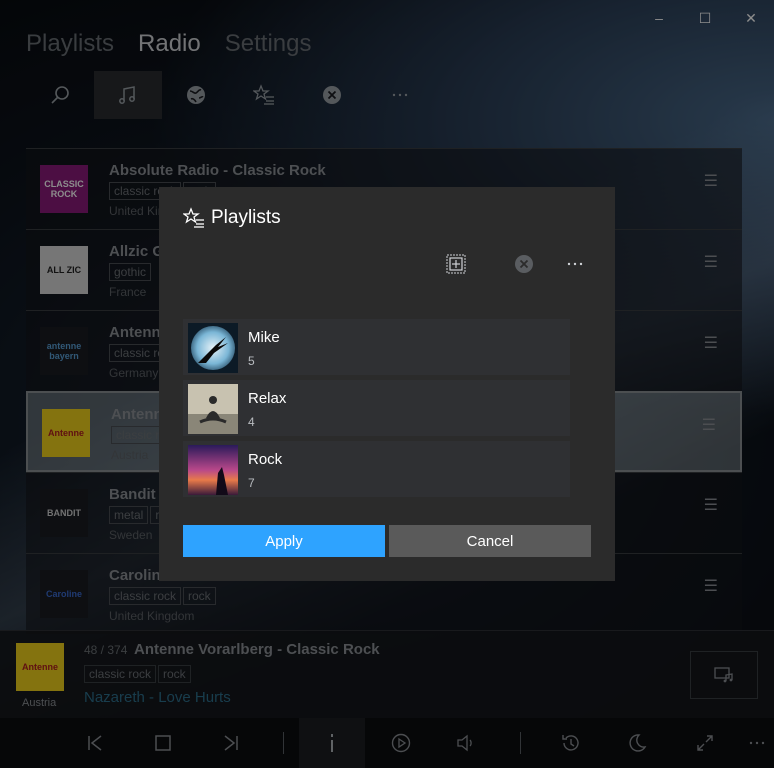 The image size is (774, 768). I want to click on close-circle-icon, so click(524, 266).